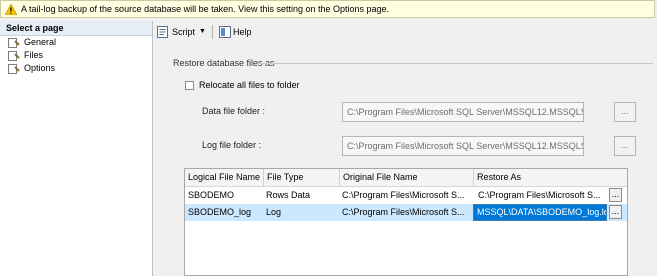 The image size is (657, 276). I want to click on sidebar-item-files: Files, so click(76, 55).